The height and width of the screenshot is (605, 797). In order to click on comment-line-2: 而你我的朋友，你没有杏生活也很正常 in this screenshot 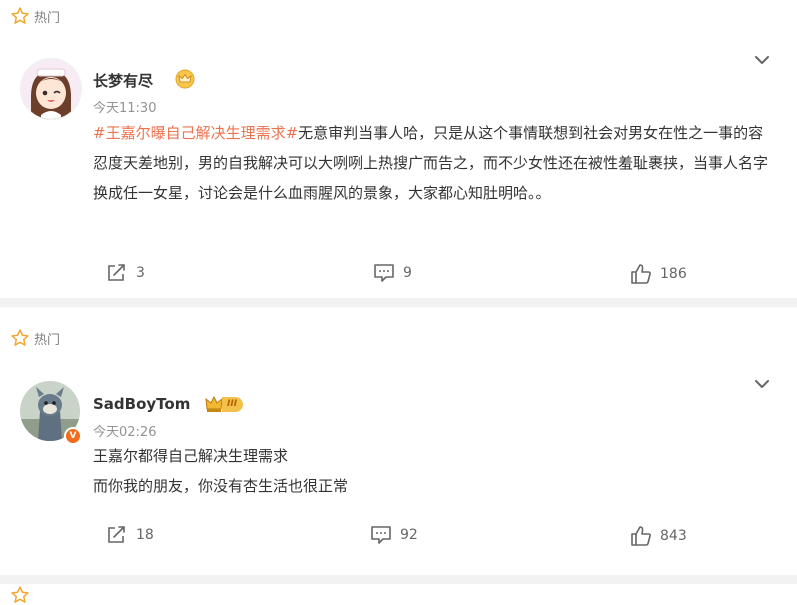, I will do `click(221, 486)`.